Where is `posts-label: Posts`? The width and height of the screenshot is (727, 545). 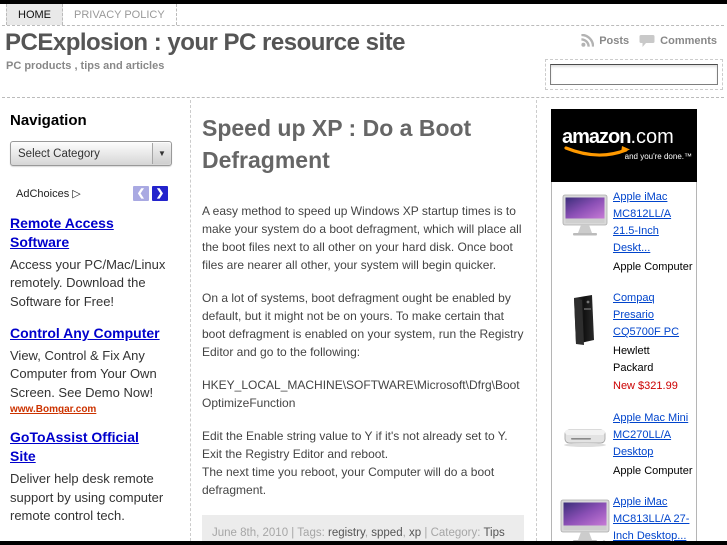
posts-label: Posts is located at coordinates (614, 41).